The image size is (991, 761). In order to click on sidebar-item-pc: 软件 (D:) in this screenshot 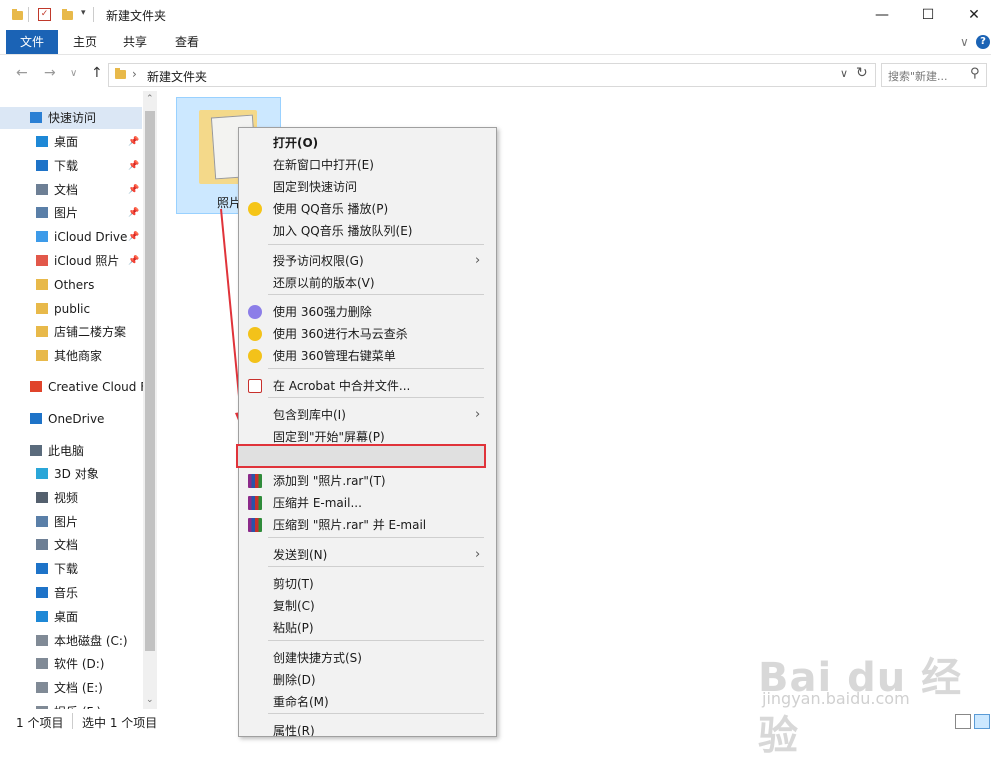, I will do `click(71, 664)`.